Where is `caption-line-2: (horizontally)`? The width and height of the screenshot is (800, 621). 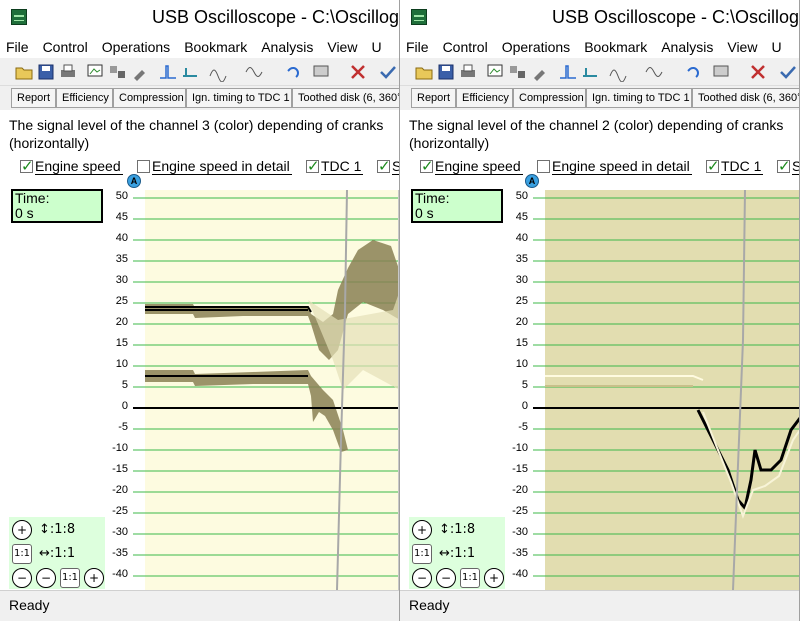 caption-line-2: (horizontally) is located at coordinates (449, 143).